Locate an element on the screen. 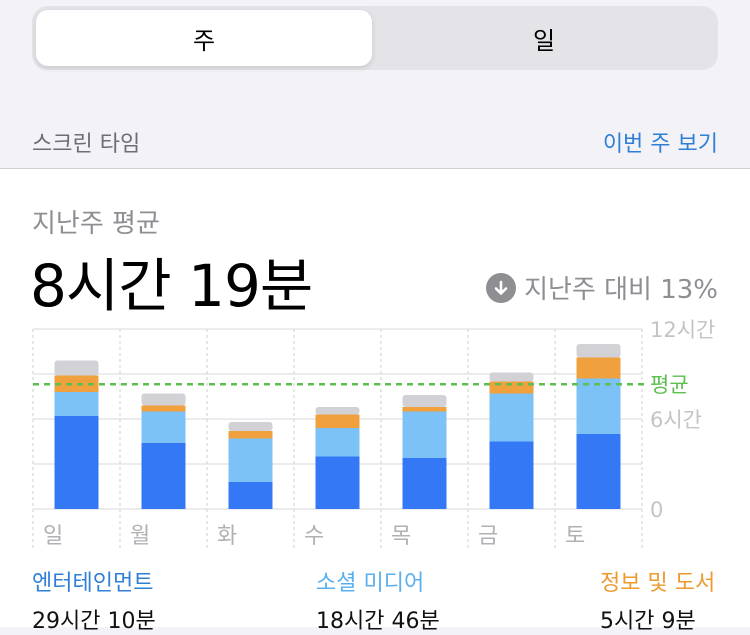  legend-name: 엔터테인먼트 is located at coordinates (93, 583).